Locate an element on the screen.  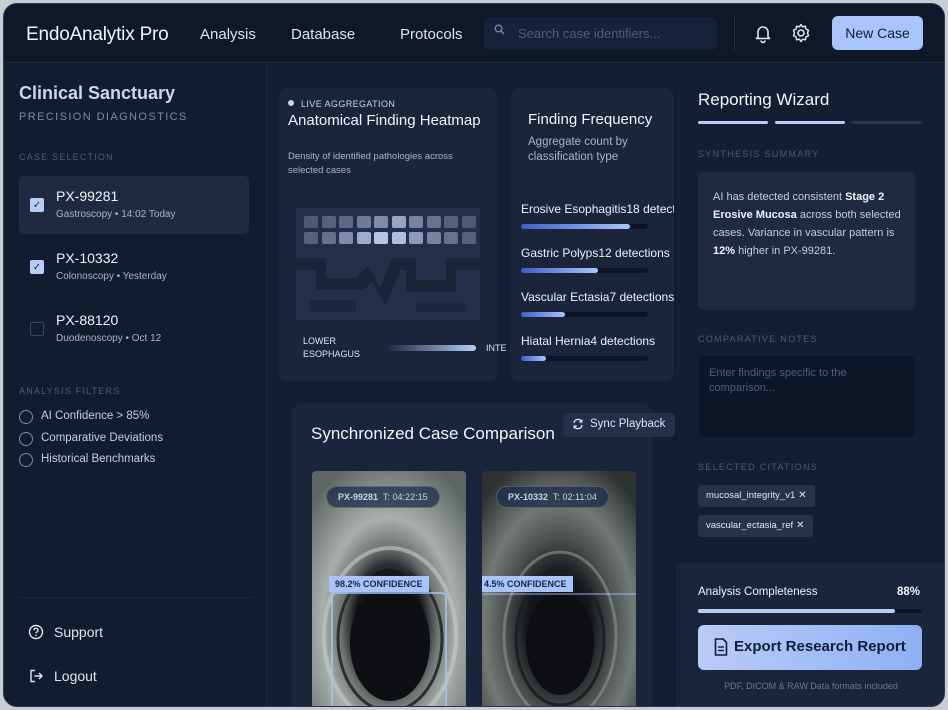
case-id: PX-10332 is located at coordinates (87, 258).